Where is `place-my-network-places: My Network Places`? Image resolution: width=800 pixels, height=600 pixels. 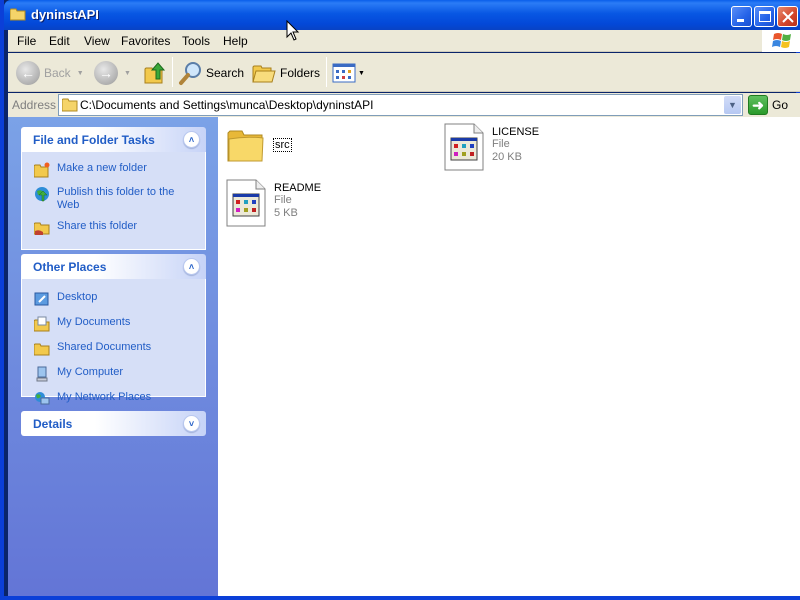
place-my-network-places: My Network Places is located at coordinates (113, 399).